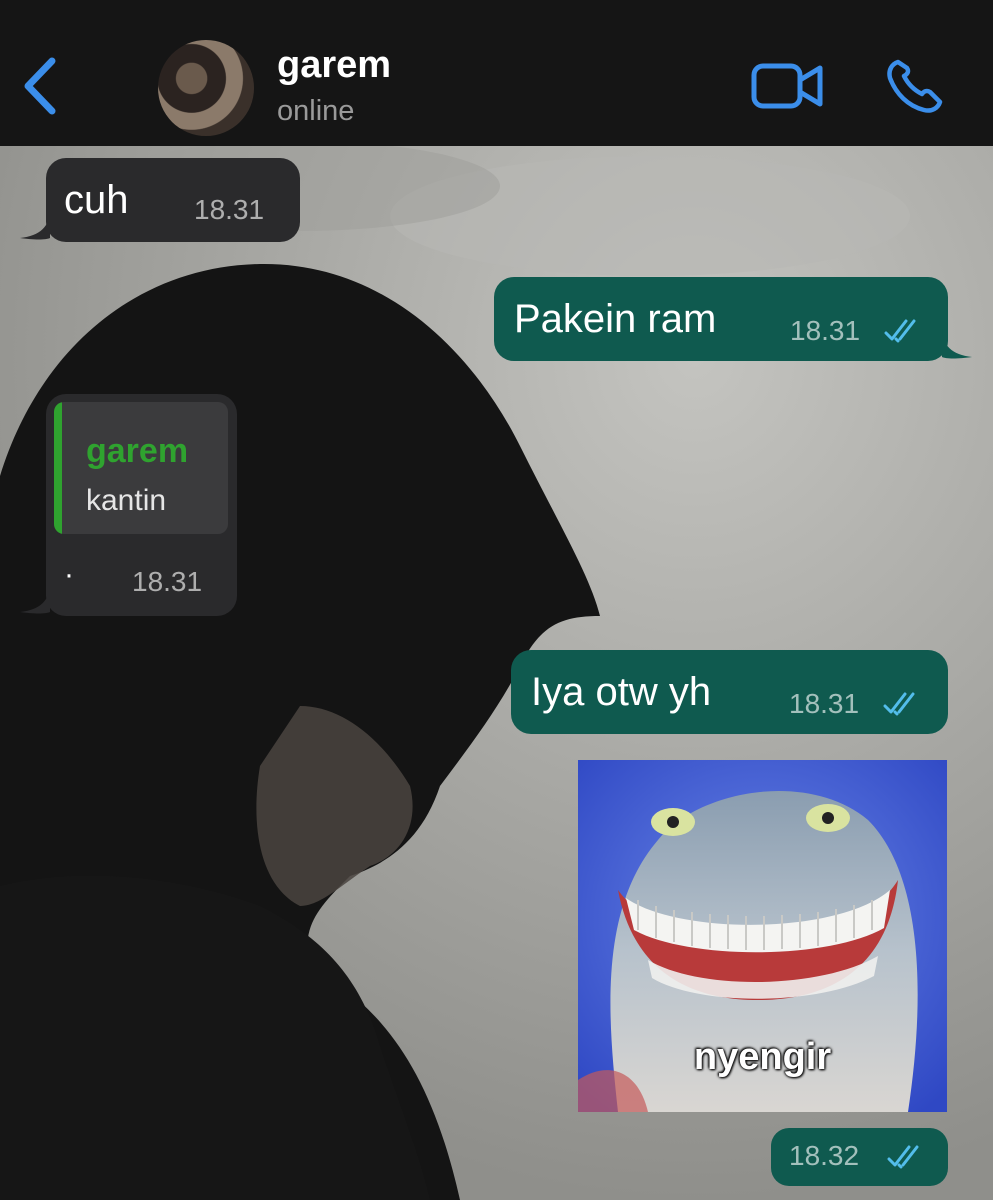 The height and width of the screenshot is (1200, 993). What do you see at coordinates (762, 1057) in the screenshot?
I see `sticker-caption: nyengir` at bounding box center [762, 1057].